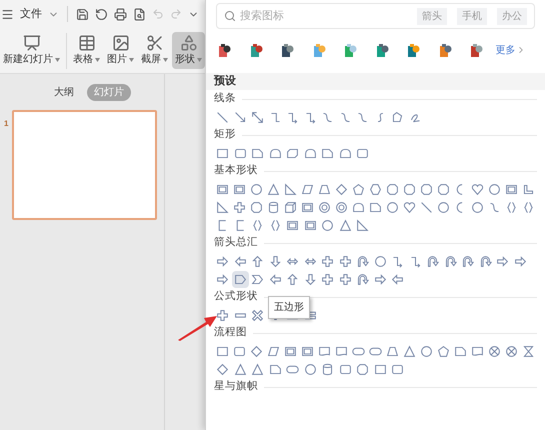 This screenshot has width=545, height=430. Describe the element at coordinates (83, 59) in the screenshot. I see `ribbon-label: 表格` at that location.